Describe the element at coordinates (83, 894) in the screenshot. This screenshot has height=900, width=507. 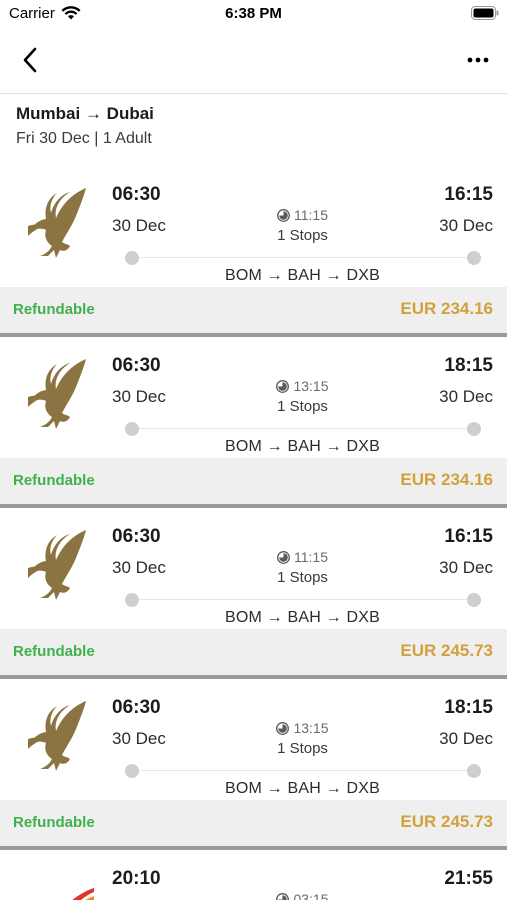
I see `swoosh-airline-logo-icon` at that location.